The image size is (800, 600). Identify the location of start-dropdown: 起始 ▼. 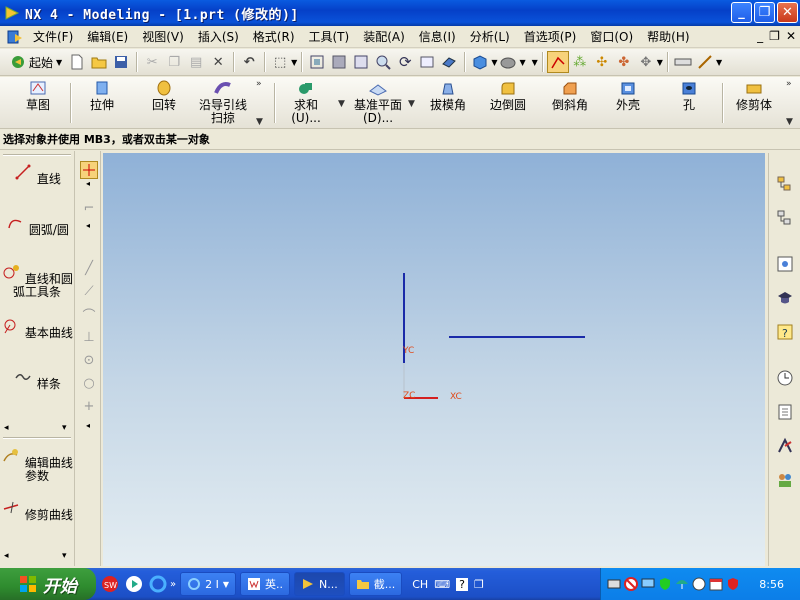
(36, 62).